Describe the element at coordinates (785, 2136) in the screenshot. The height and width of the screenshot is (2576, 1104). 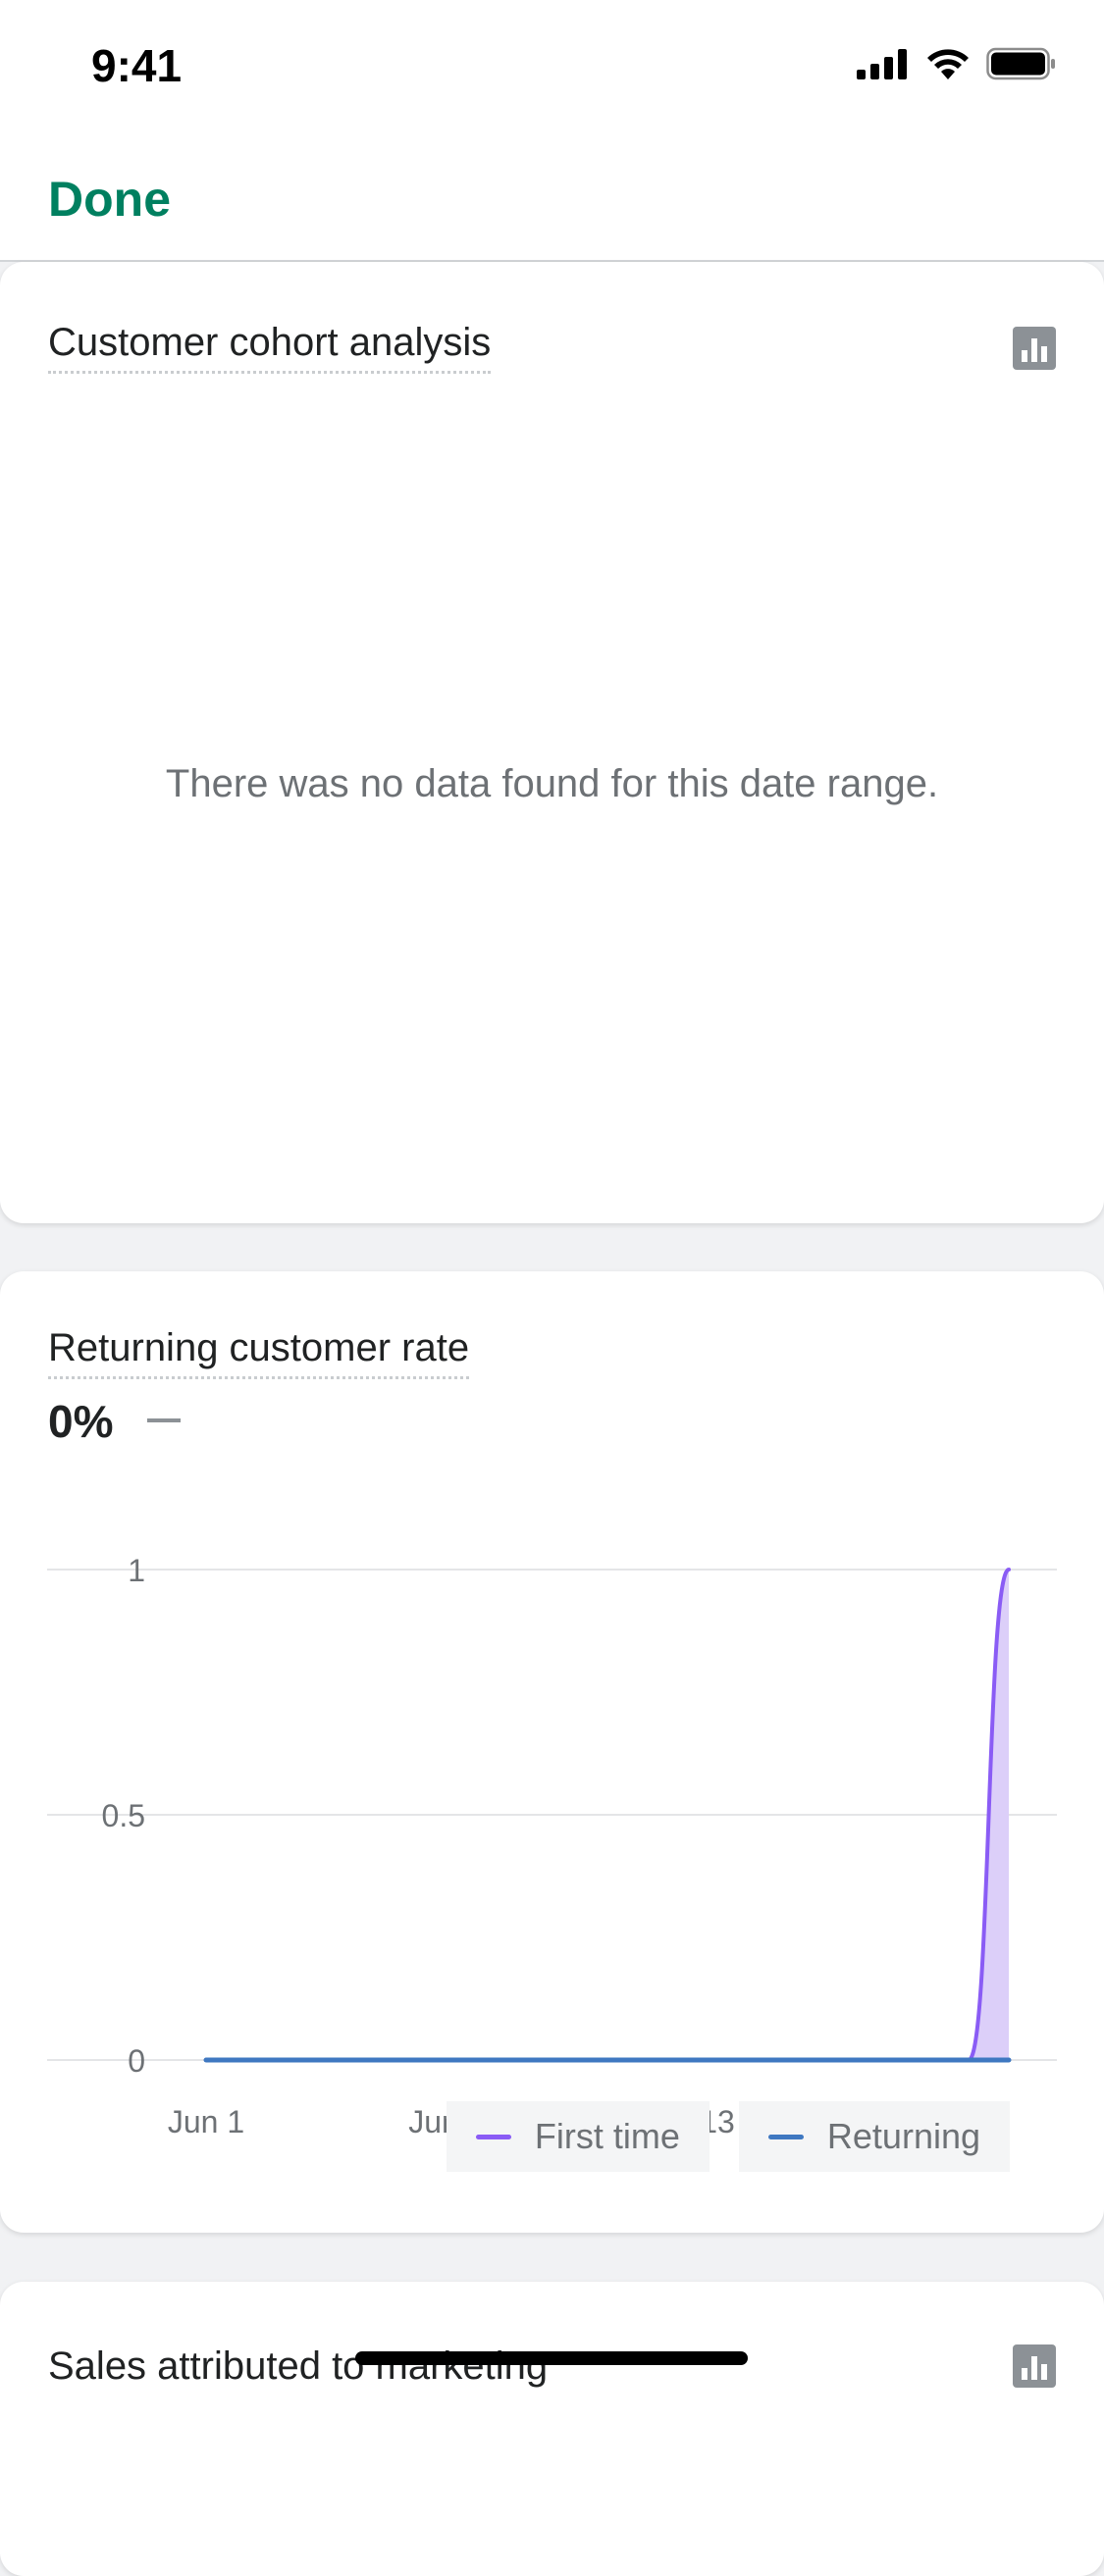
I see `legend-swatch-returning` at that location.